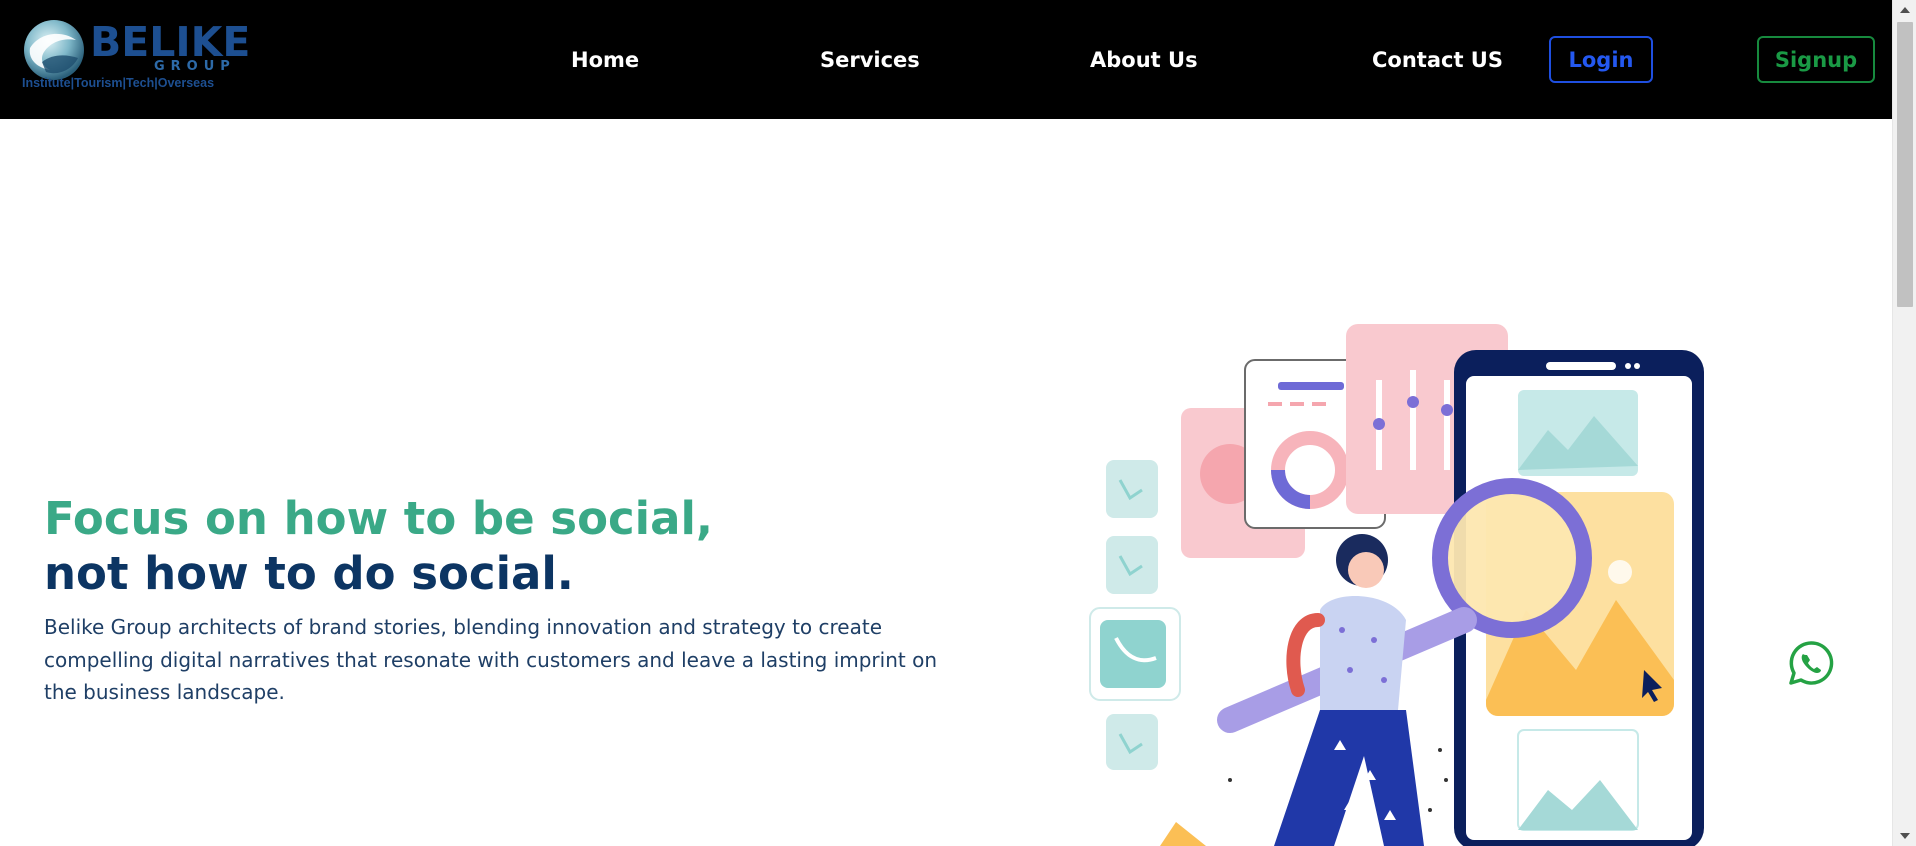  What do you see at coordinates (1905, 164) in the screenshot?
I see `scroll-thumb` at bounding box center [1905, 164].